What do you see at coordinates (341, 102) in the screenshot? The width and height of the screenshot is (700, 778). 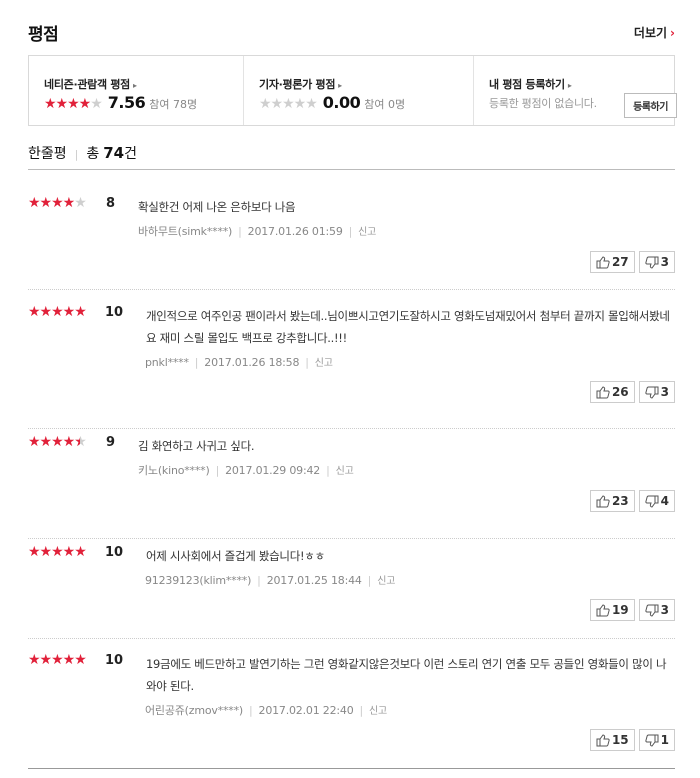 I see `critic-score: 0.00` at bounding box center [341, 102].